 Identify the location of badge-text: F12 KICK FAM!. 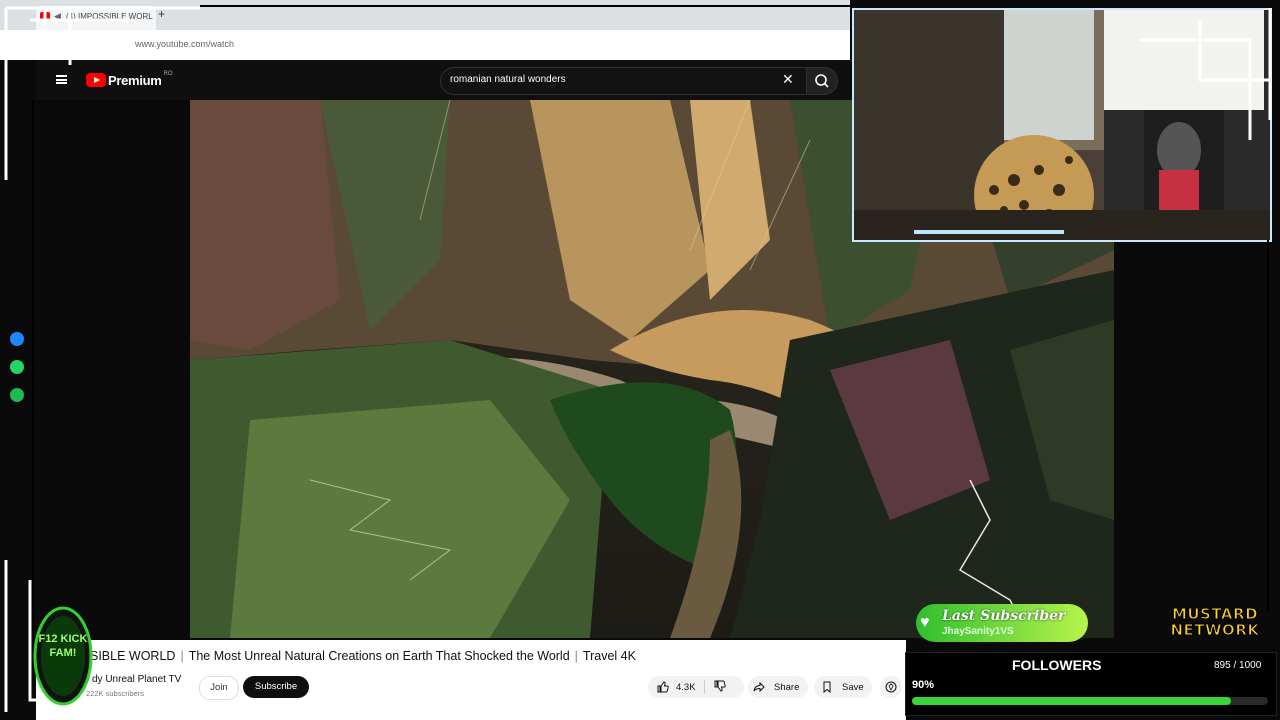
(63, 646).